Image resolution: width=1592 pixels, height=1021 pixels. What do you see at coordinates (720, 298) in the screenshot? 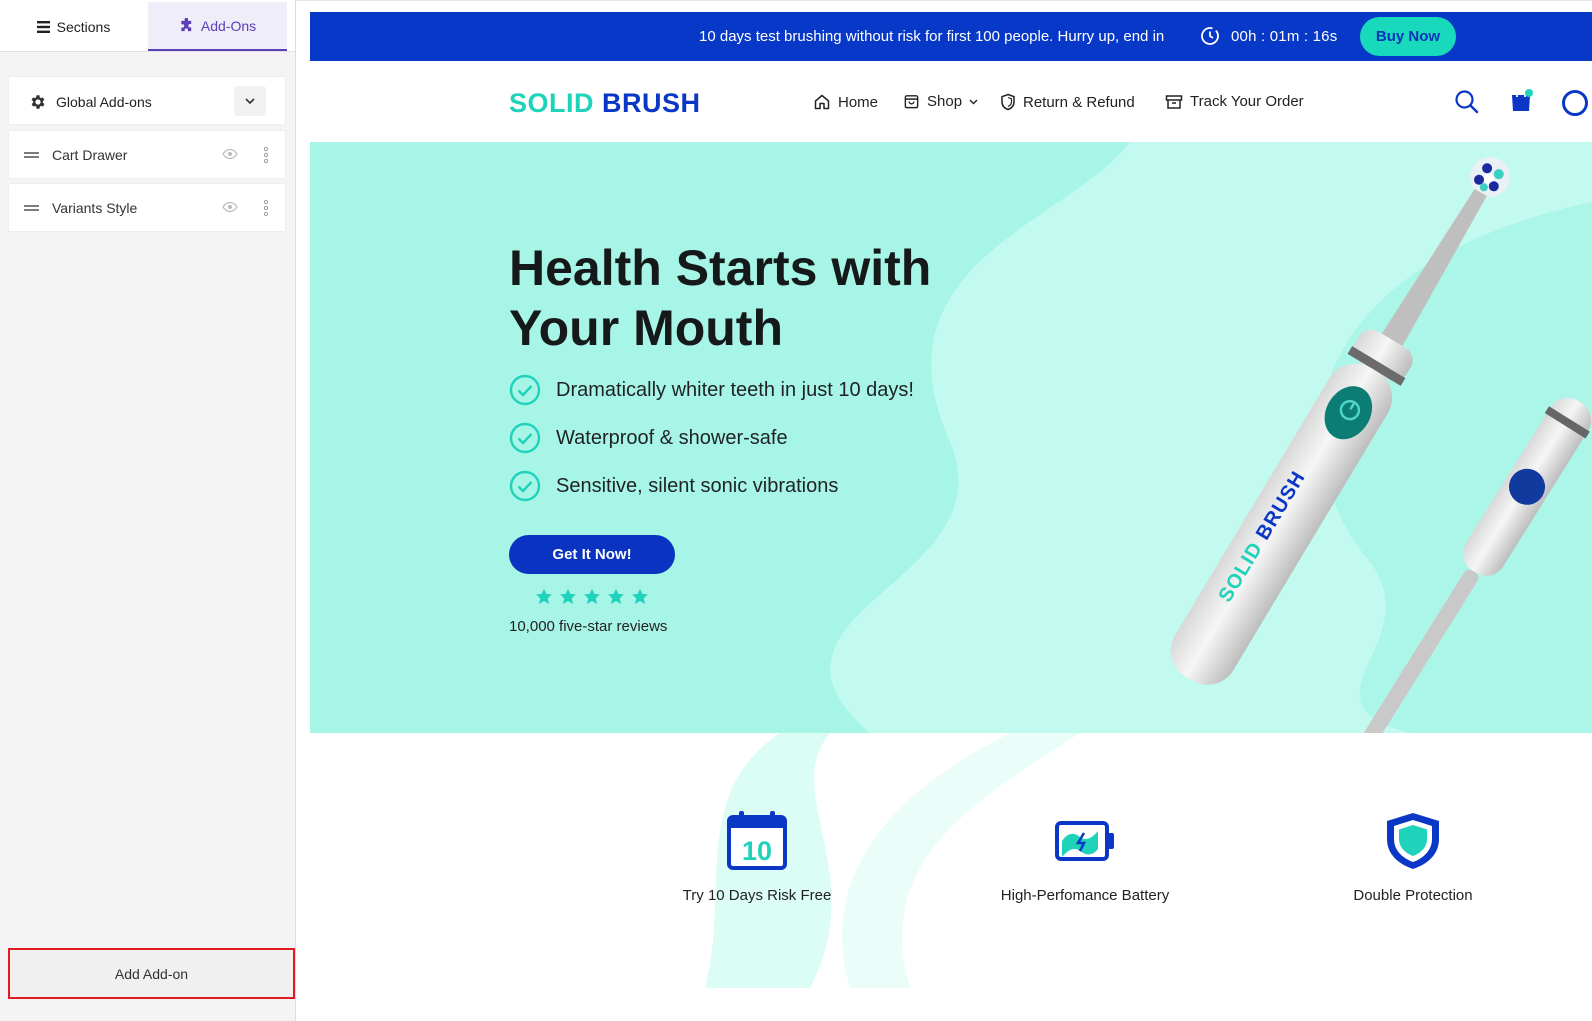
I see `hero-title: Health Starts with Your Mouth` at bounding box center [720, 298].